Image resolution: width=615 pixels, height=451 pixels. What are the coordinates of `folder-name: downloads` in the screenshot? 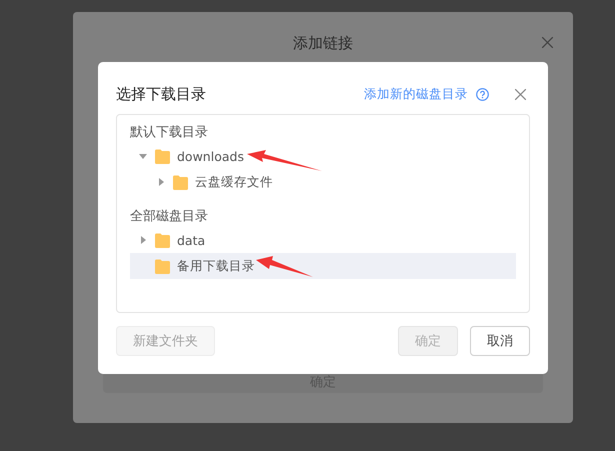 It's located at (210, 156).